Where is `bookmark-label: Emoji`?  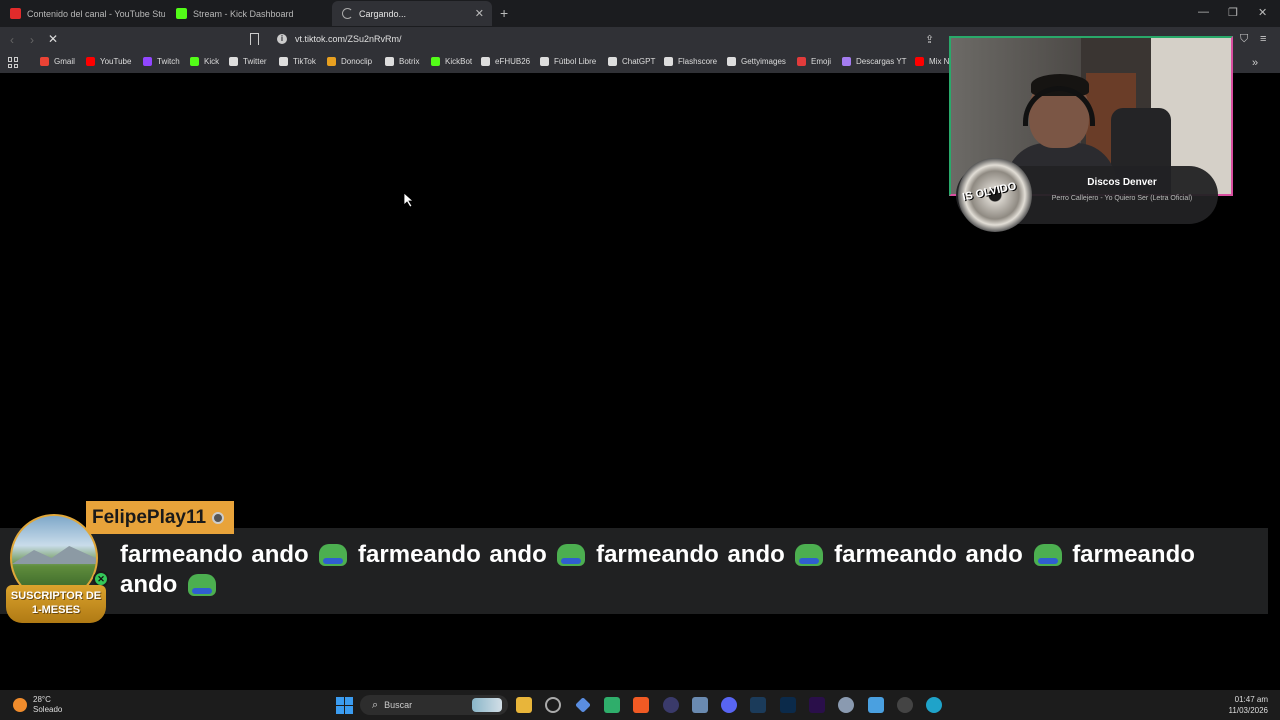 bookmark-label: Emoji is located at coordinates (821, 61).